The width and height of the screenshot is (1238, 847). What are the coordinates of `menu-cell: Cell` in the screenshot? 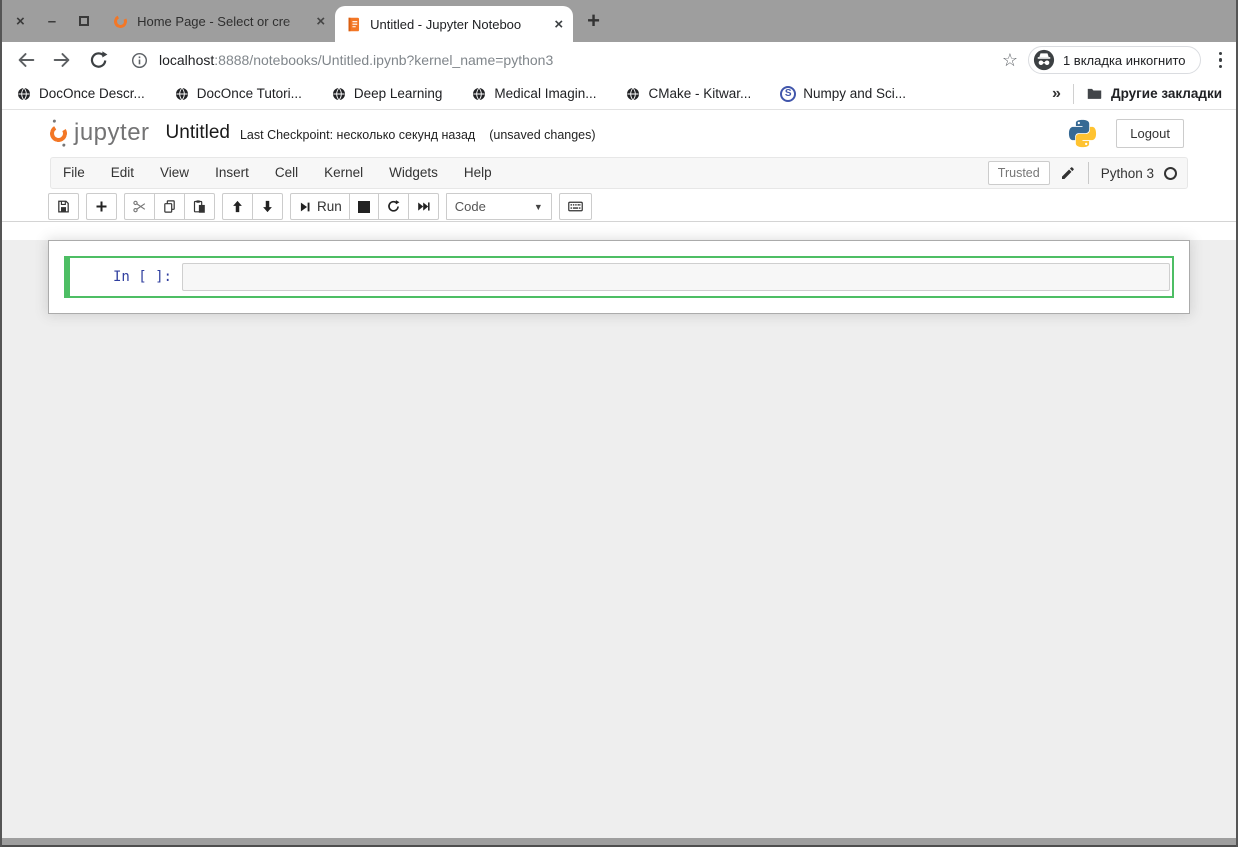 It's located at (286, 173).